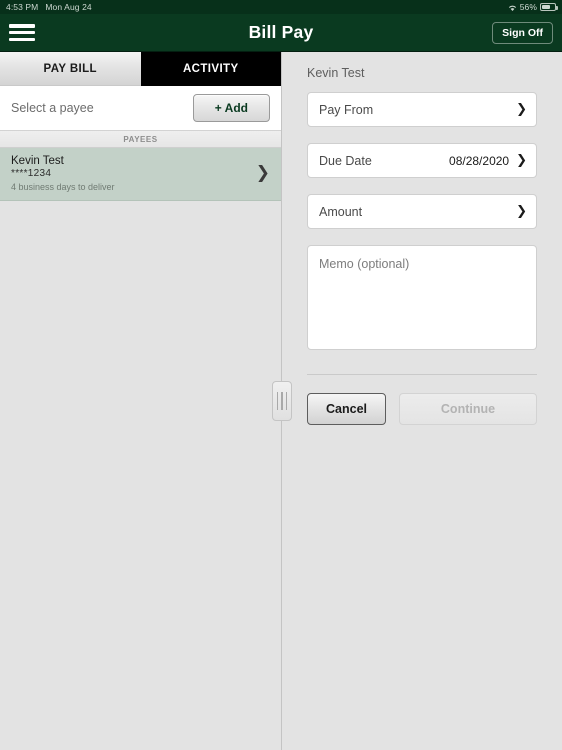 This screenshot has width=562, height=750. What do you see at coordinates (52, 108) in the screenshot?
I see `select-payee-label: Select a payee` at bounding box center [52, 108].